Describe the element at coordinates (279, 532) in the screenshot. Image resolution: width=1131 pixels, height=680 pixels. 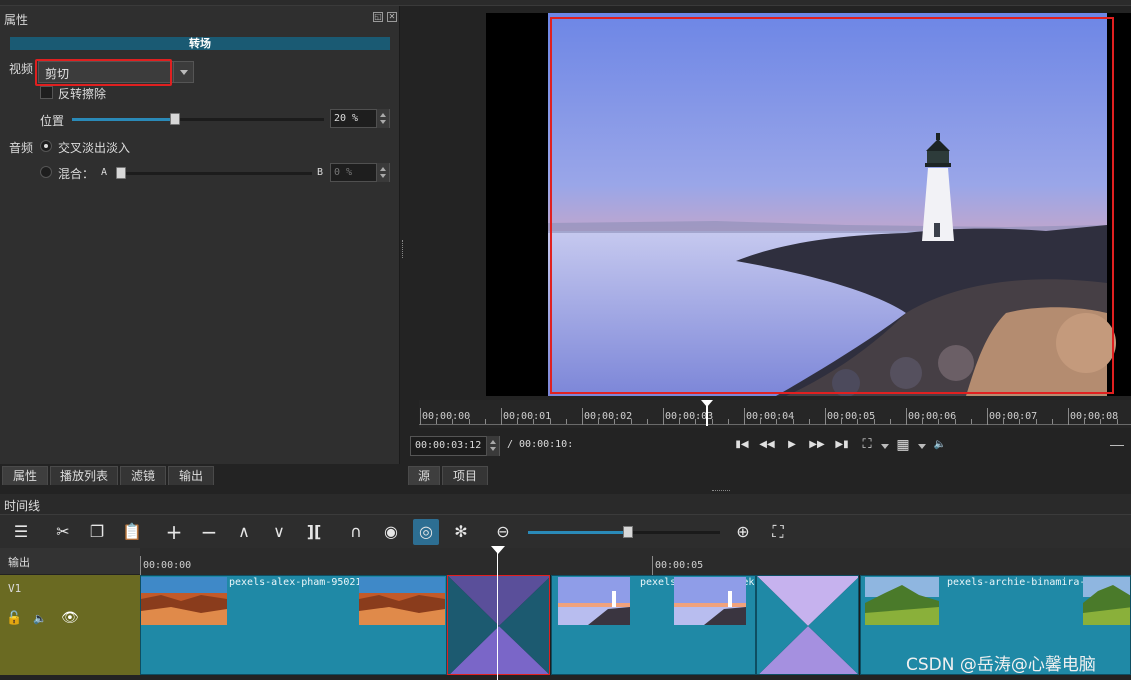
I see `overwrite-icon: ∨` at that location.